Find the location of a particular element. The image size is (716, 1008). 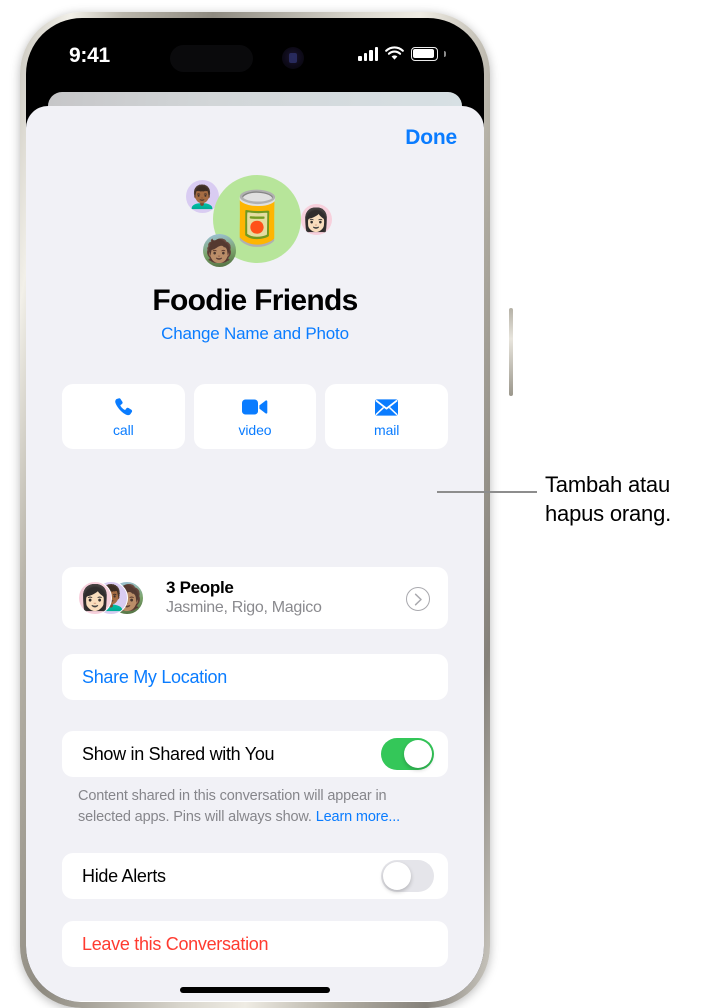

call-button: call is located at coordinates (123, 416).